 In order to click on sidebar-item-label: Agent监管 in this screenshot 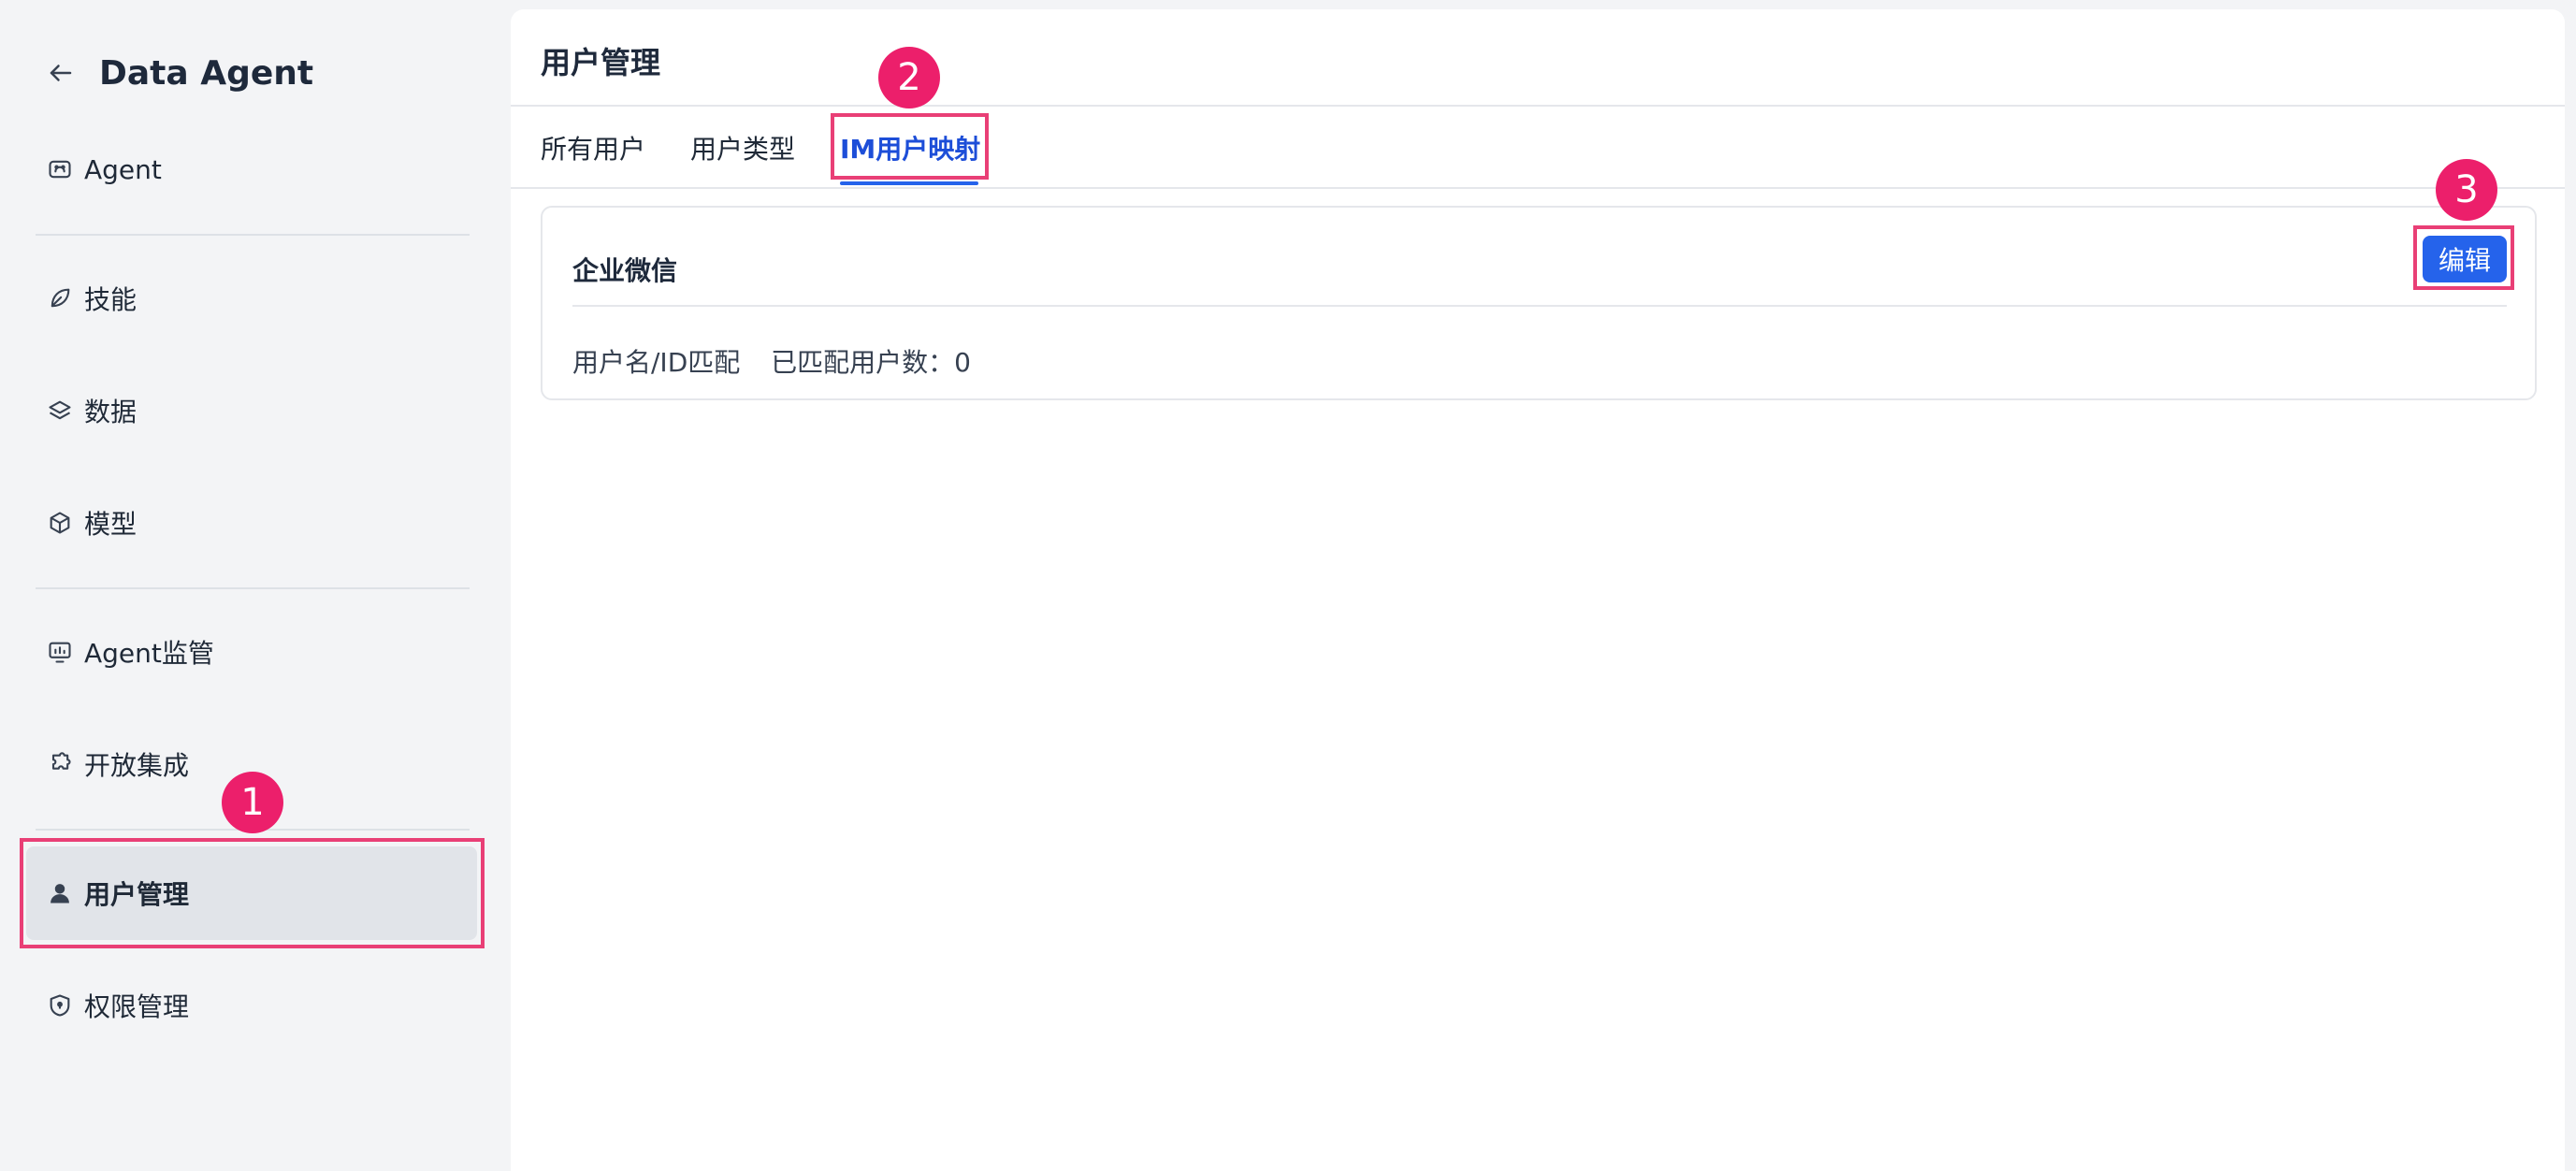, I will do `click(149, 653)`.